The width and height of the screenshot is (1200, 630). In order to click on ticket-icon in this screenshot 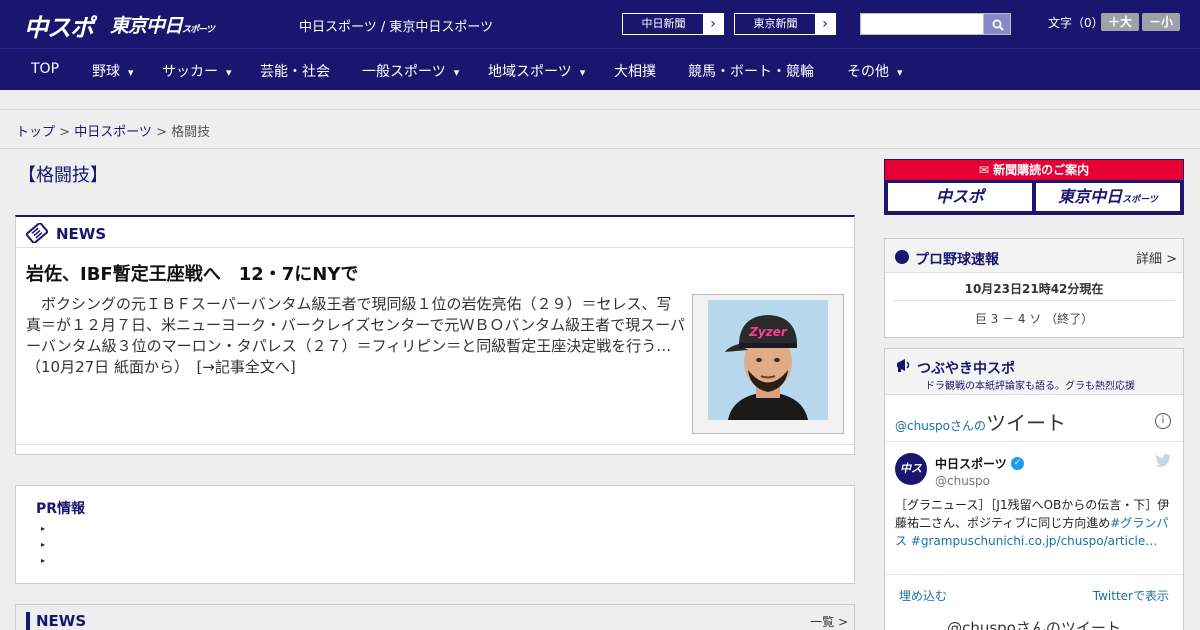, I will do `click(37, 233)`.